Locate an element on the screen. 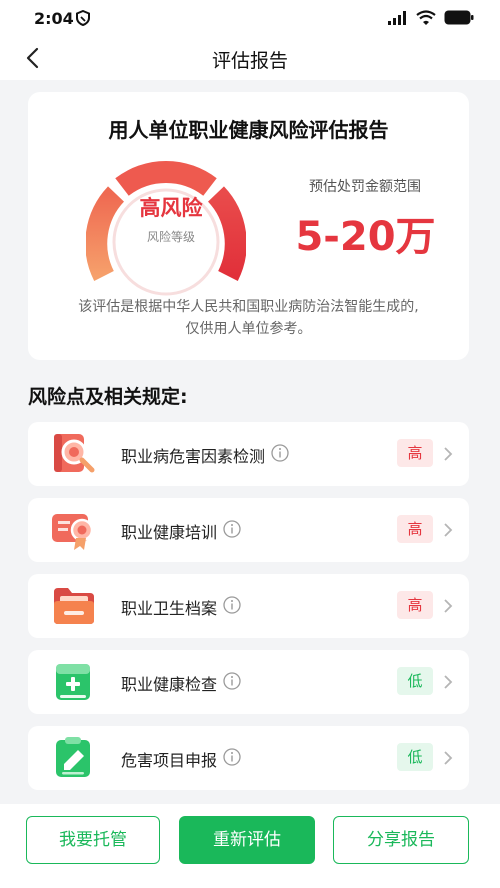 Image resolution: width=500 pixels, height=888 pixels. risk-section-title: 风险点及相关规定: is located at coordinates (108, 397).